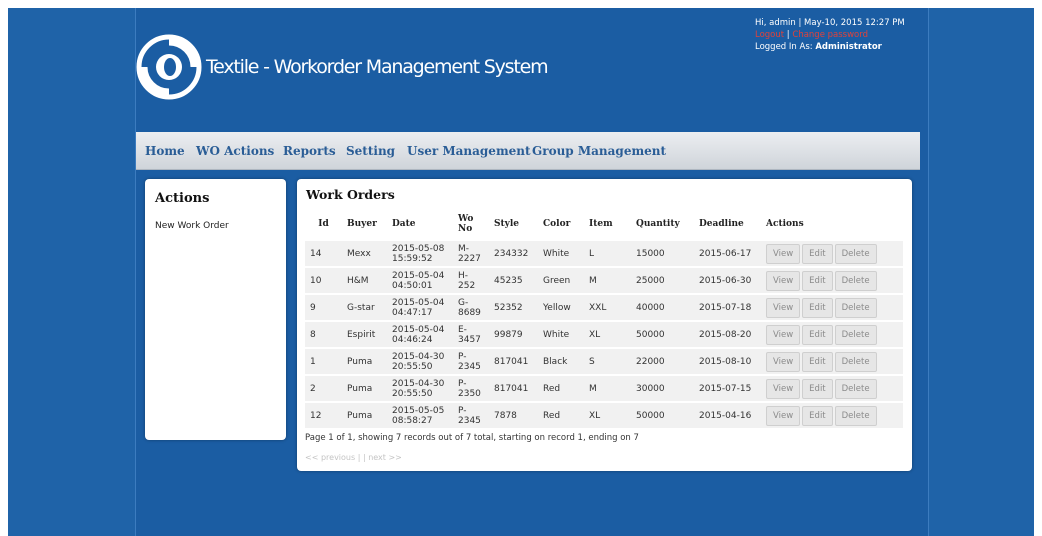 The width and height of the screenshot is (1042, 536). I want to click on column-header-id: Id, so click(323, 223).